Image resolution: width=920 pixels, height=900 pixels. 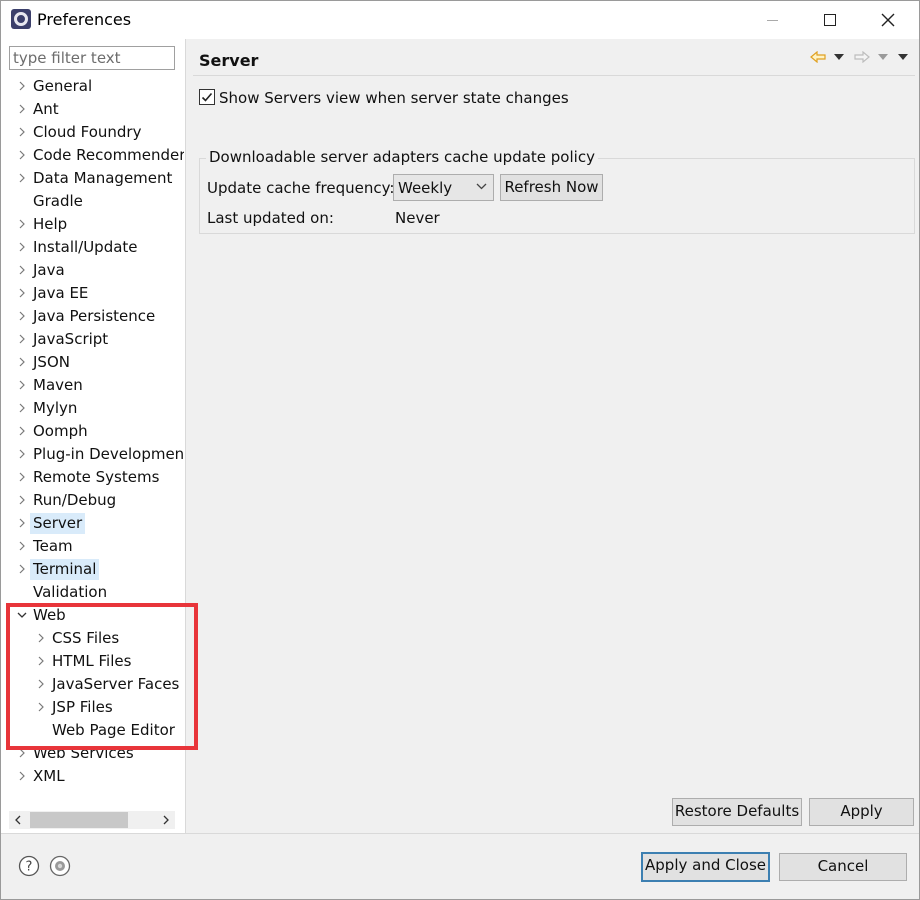 I want to click on update-frequency-value: Weekly, so click(x=425, y=188).